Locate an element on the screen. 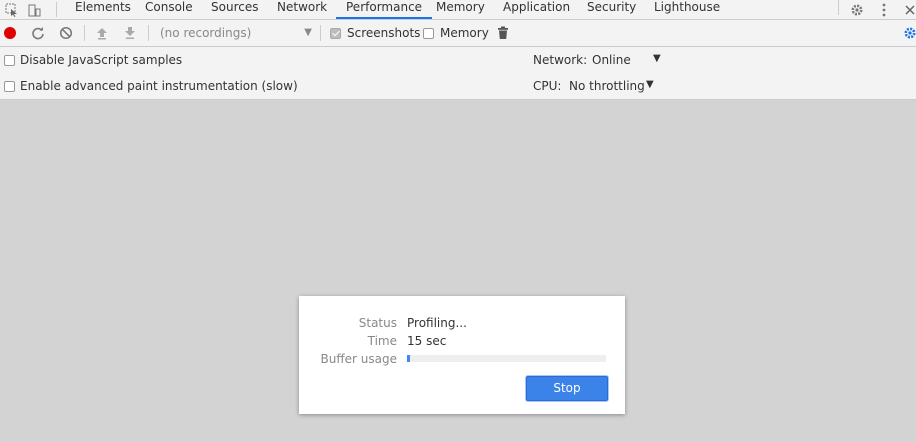 The height and width of the screenshot is (442, 916). recordings-select-value: (no recordings) is located at coordinates (206, 33).